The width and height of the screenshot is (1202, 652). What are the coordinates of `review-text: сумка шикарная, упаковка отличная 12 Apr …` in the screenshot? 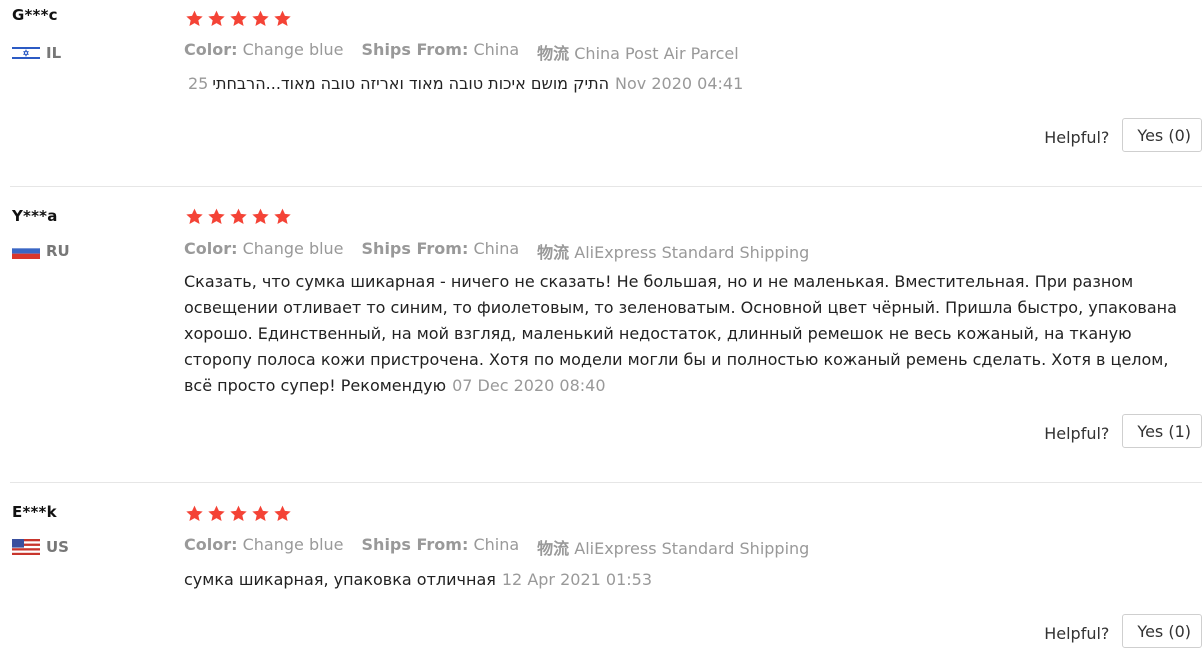 It's located at (684, 580).